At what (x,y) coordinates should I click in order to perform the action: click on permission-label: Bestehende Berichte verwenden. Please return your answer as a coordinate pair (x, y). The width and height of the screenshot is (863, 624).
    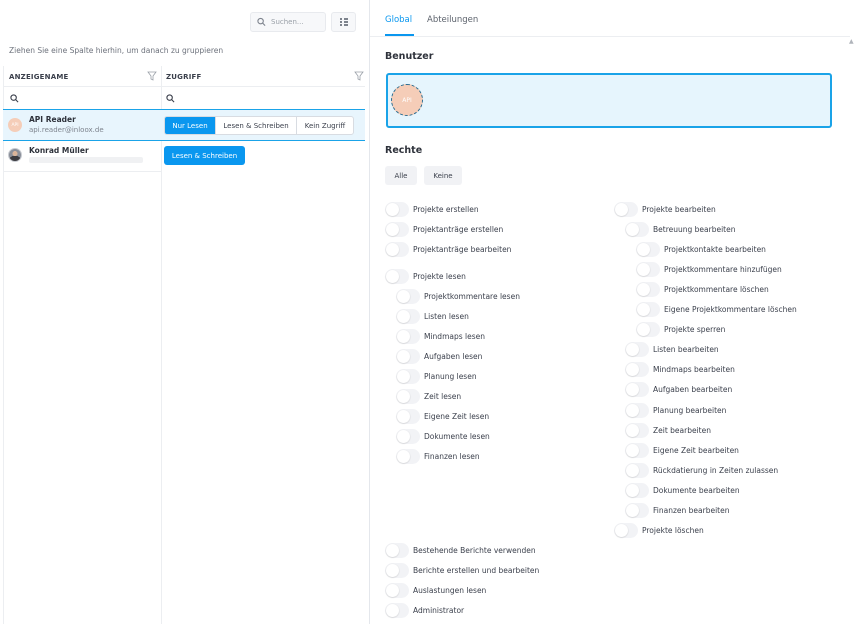
    Looking at the image, I should click on (474, 550).